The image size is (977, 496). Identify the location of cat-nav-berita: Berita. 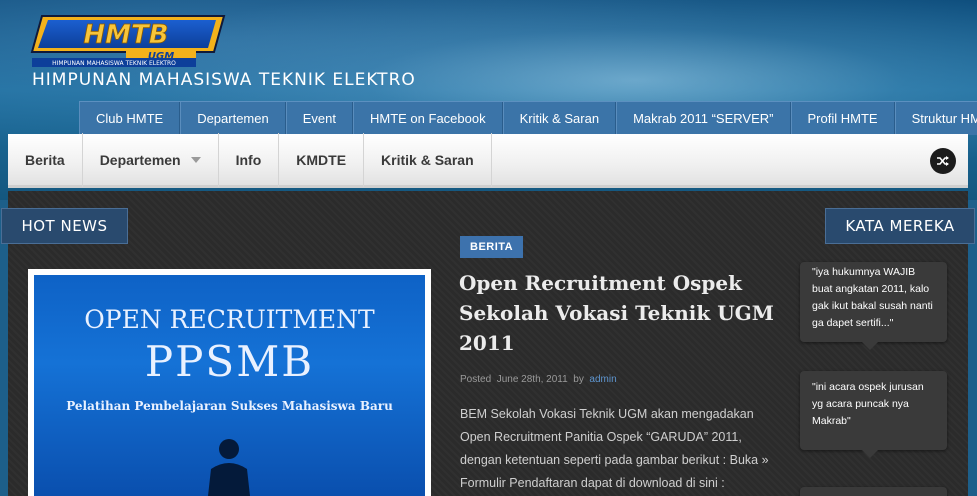
(45, 159).